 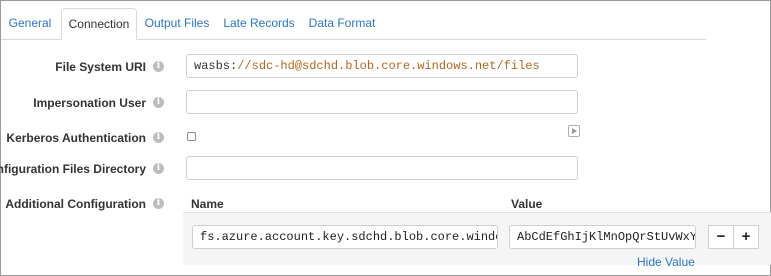 I want to click on impersonation-user-input, so click(x=382, y=102).